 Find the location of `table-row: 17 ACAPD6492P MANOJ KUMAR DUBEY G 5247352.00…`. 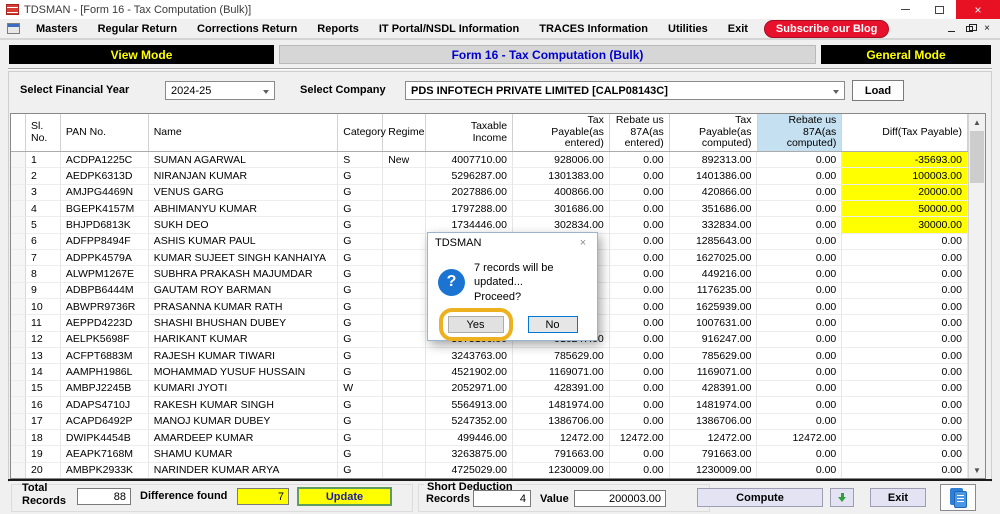

table-row: 17 ACAPD6492P MANOJ KUMAR DUBEY G 5247352.00… is located at coordinates (489, 421).